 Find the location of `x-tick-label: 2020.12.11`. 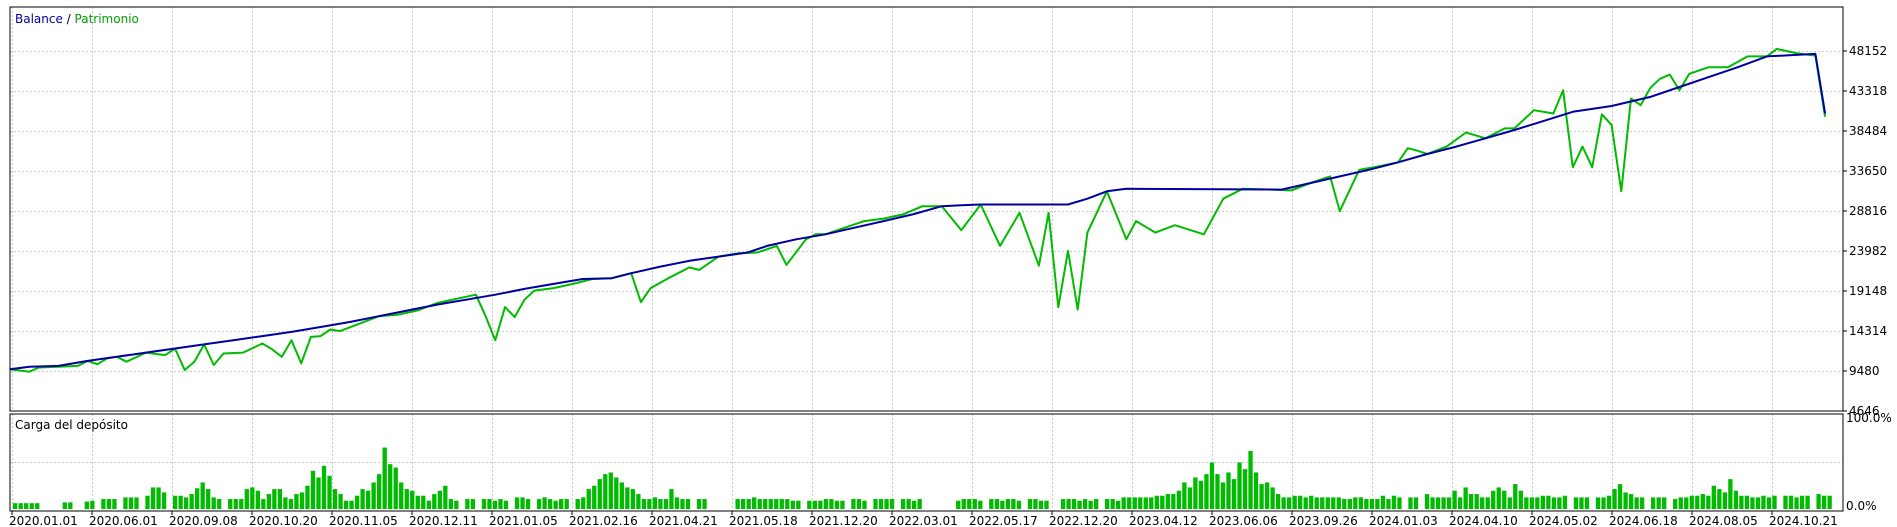

x-tick-label: 2020.12.11 is located at coordinates (443, 520).